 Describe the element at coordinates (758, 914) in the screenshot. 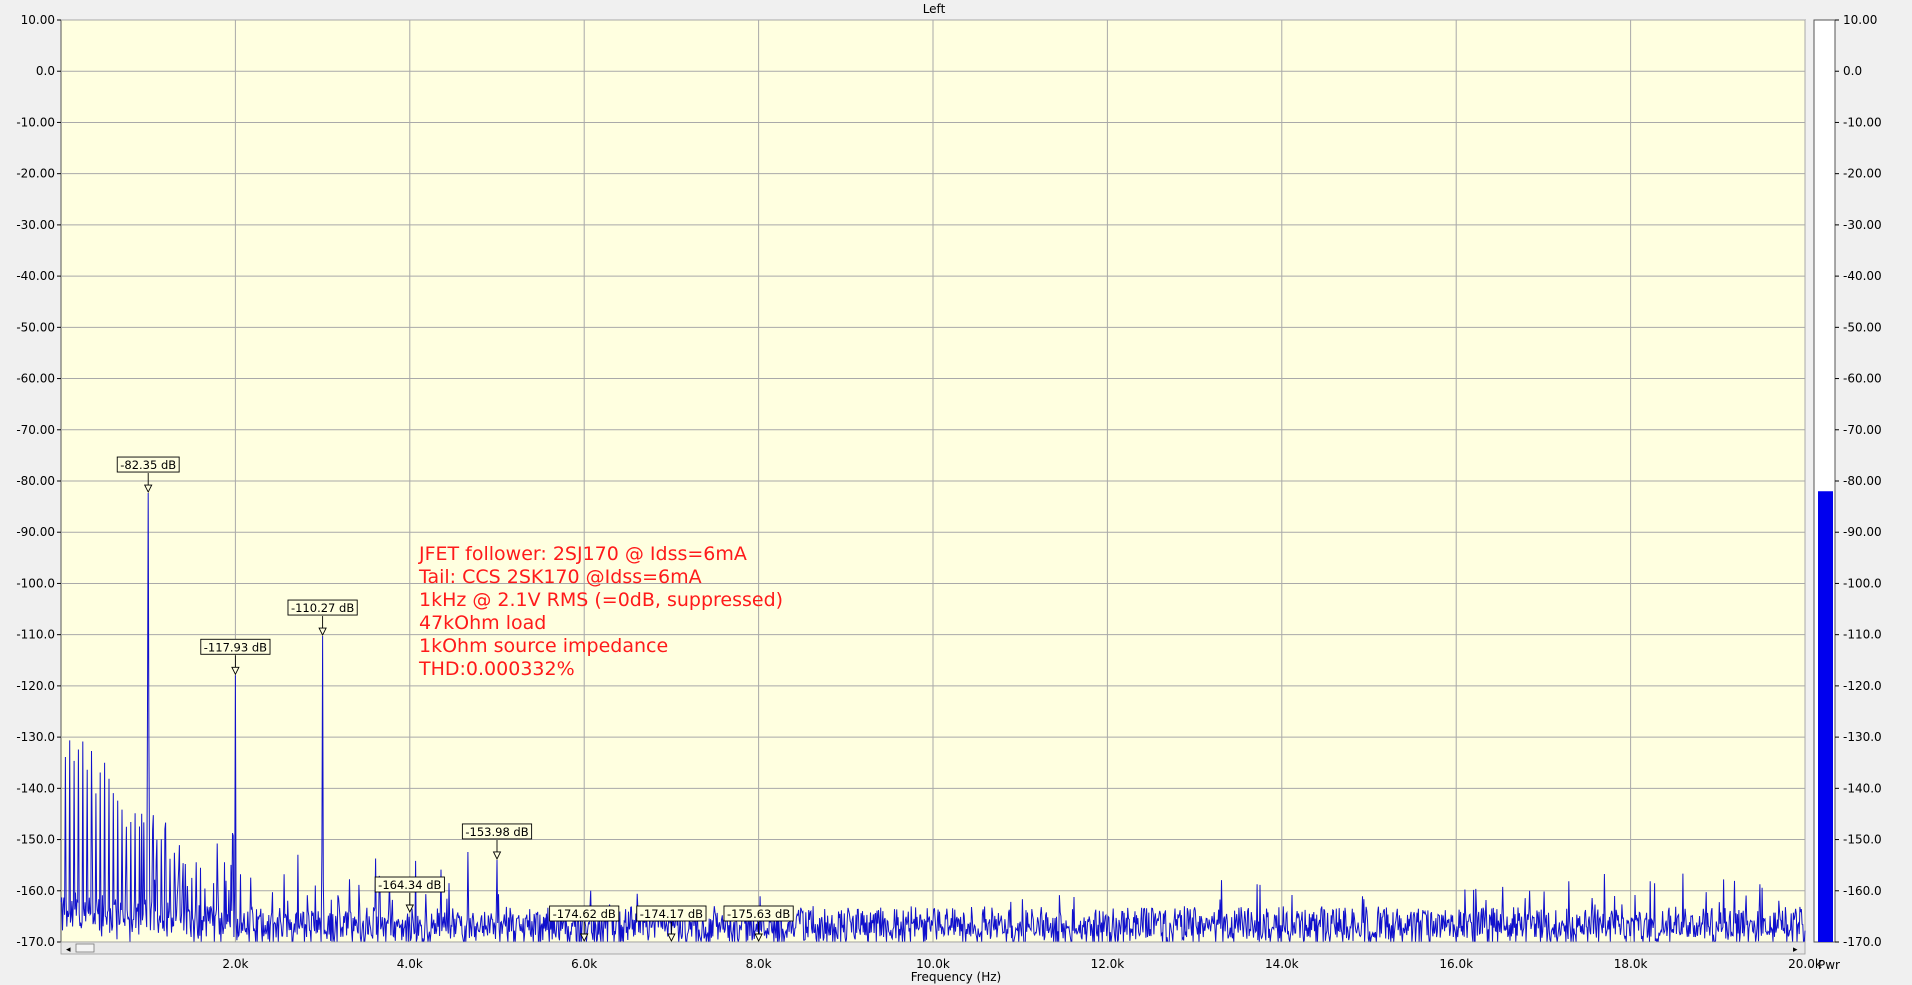

I see `marker-label: -175.63 dB` at that location.